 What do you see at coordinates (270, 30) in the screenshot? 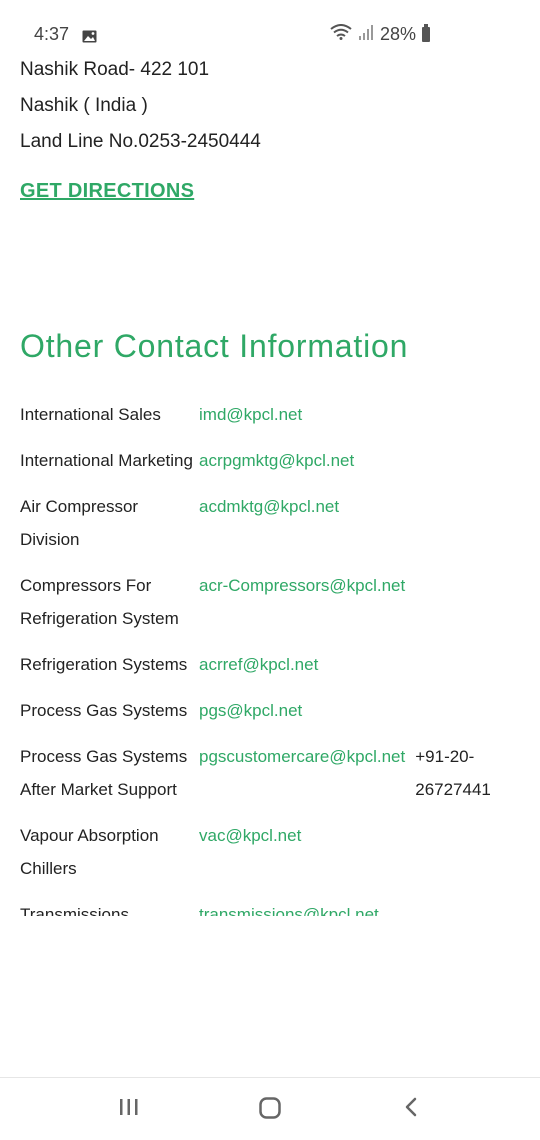
I see `status-bar: 4:37 28%` at bounding box center [270, 30].